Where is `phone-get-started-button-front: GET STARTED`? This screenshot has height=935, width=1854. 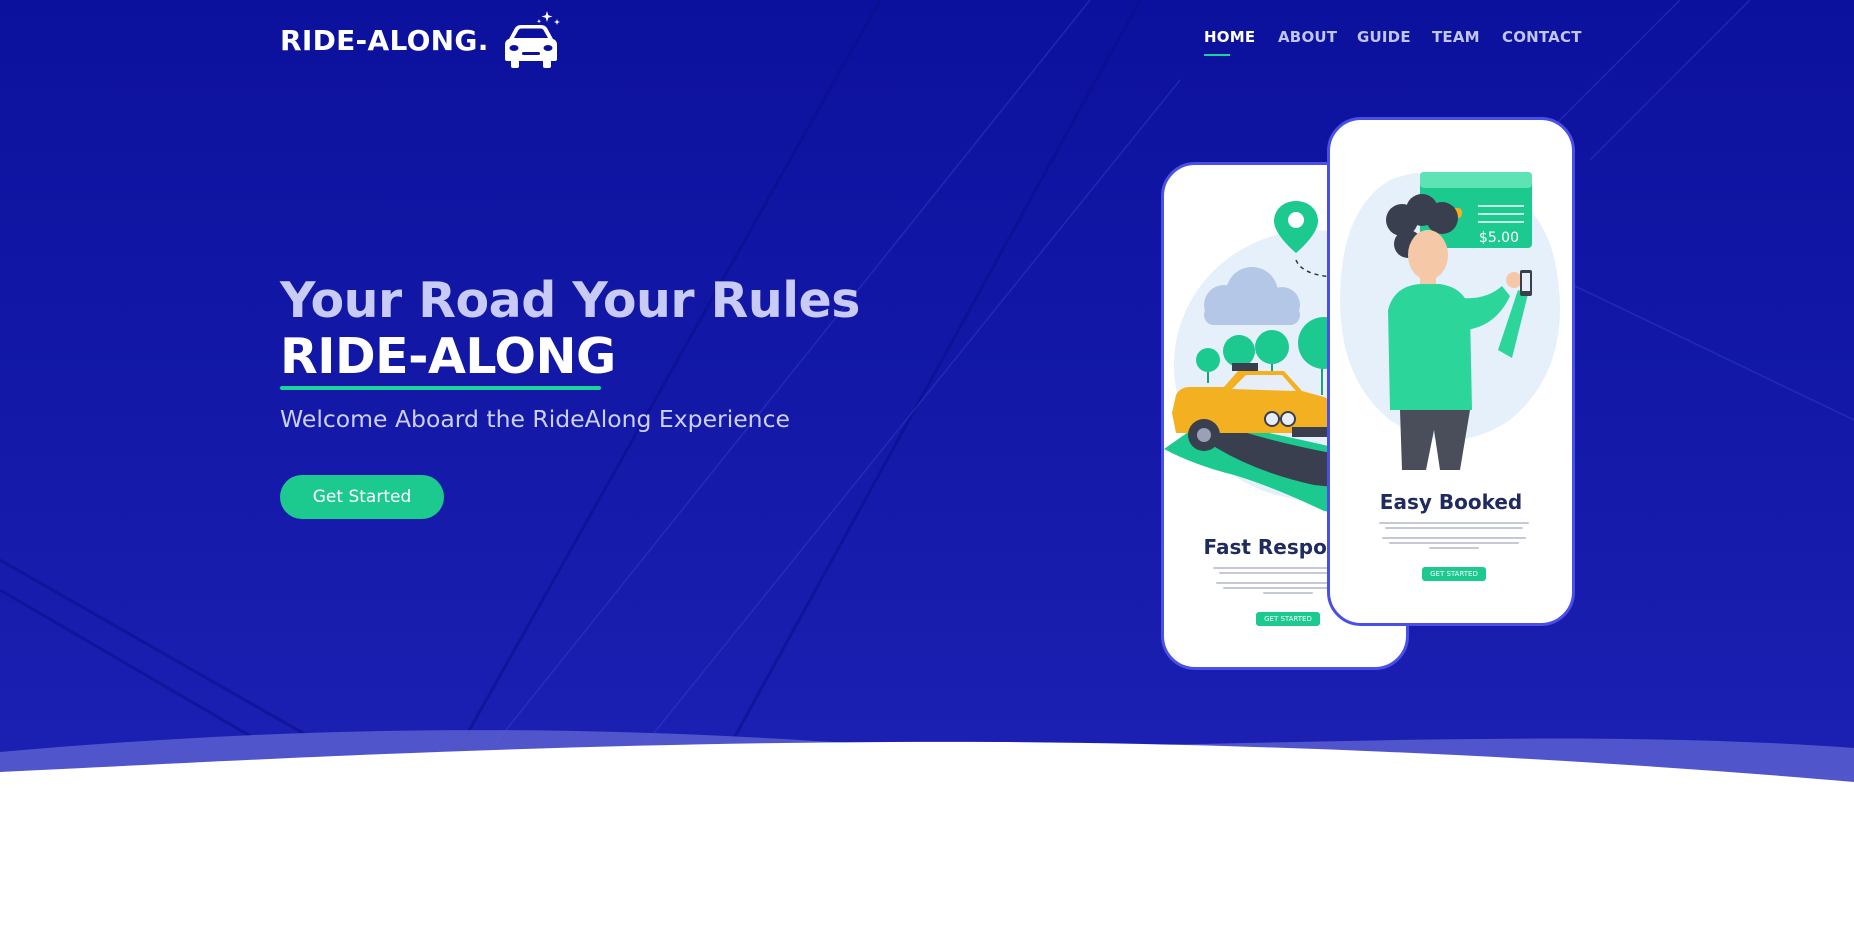
phone-get-started-button-front: GET STARTED is located at coordinates (1454, 574).